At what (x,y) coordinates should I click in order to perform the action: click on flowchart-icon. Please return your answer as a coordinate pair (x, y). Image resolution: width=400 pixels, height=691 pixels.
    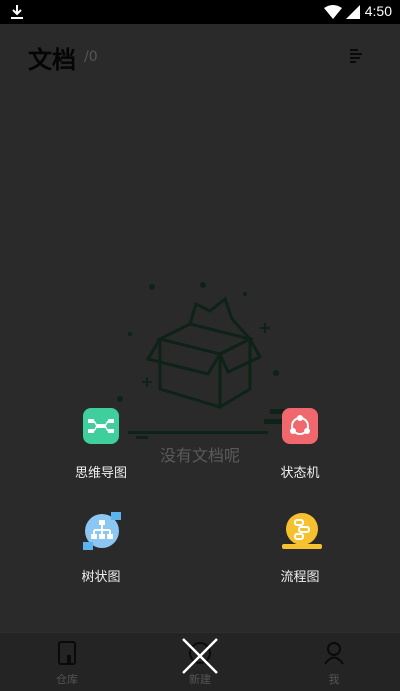
    Looking at the image, I should click on (302, 530).